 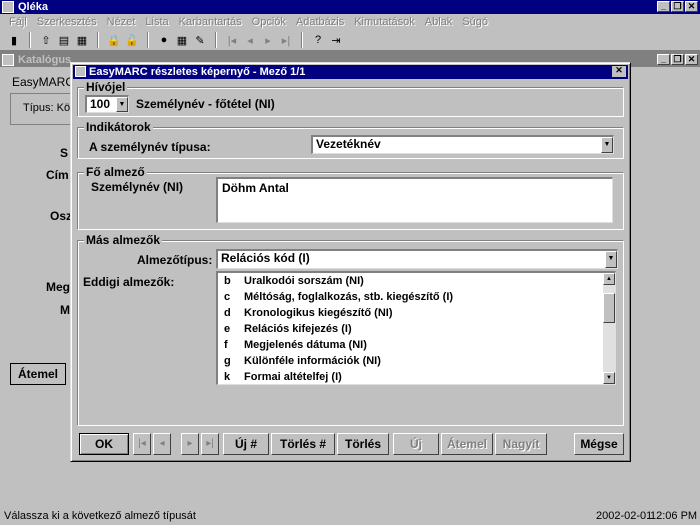 I want to click on book-icon: ▮, so click(x=14, y=40).